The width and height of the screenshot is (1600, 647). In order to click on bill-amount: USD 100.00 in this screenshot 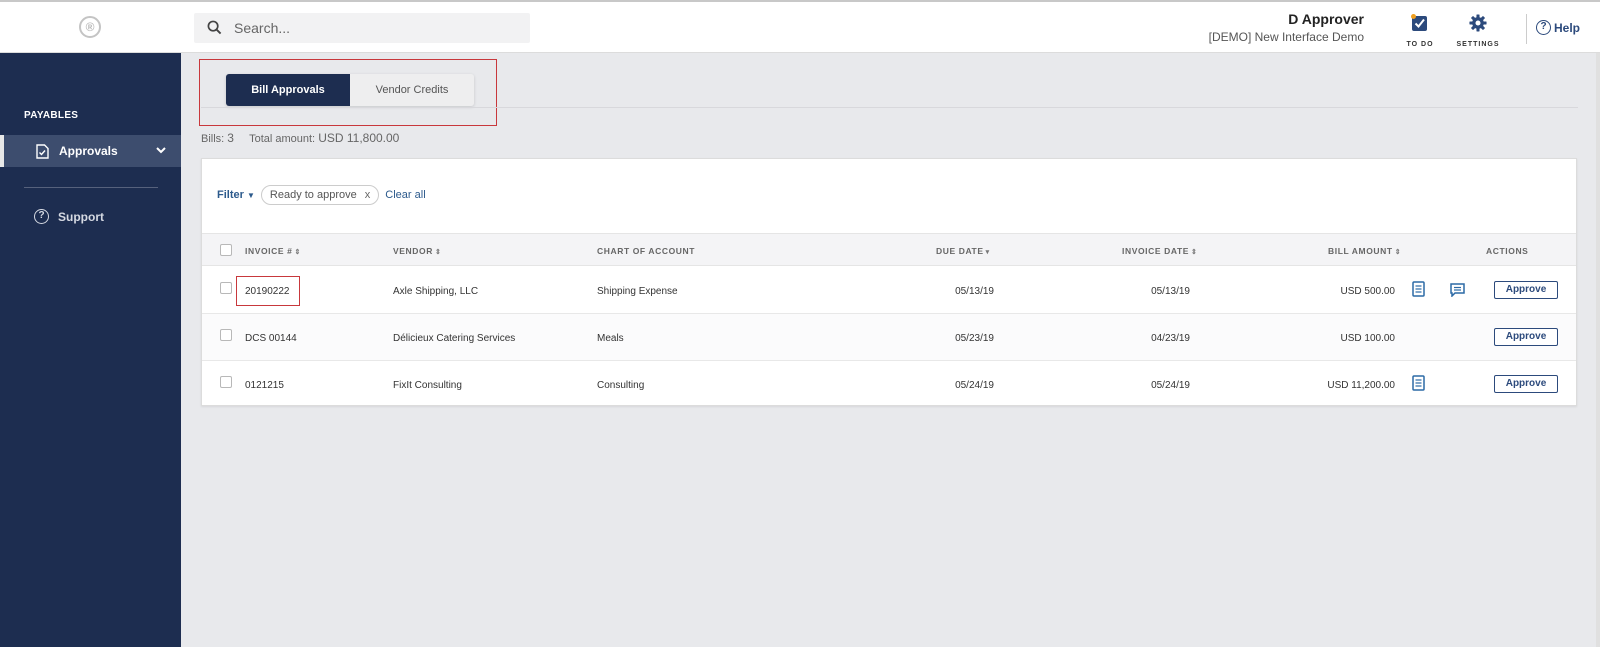, I will do `click(1367, 338)`.